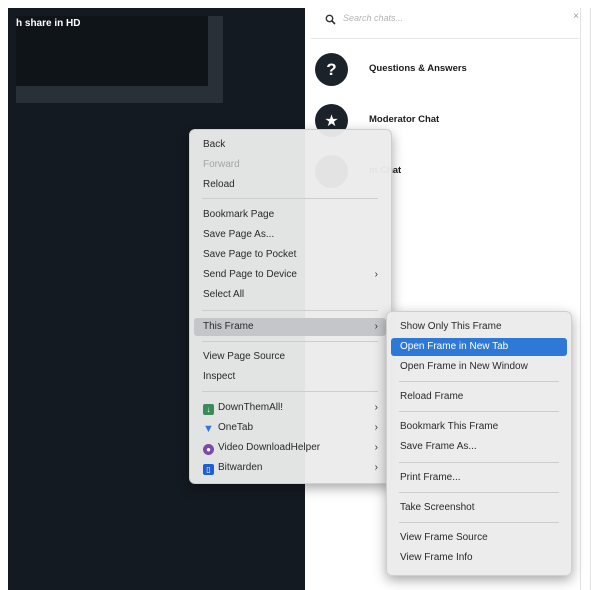  What do you see at coordinates (418, 68) in the screenshot?
I see `chat-item-label: Questions & Answers` at bounding box center [418, 68].